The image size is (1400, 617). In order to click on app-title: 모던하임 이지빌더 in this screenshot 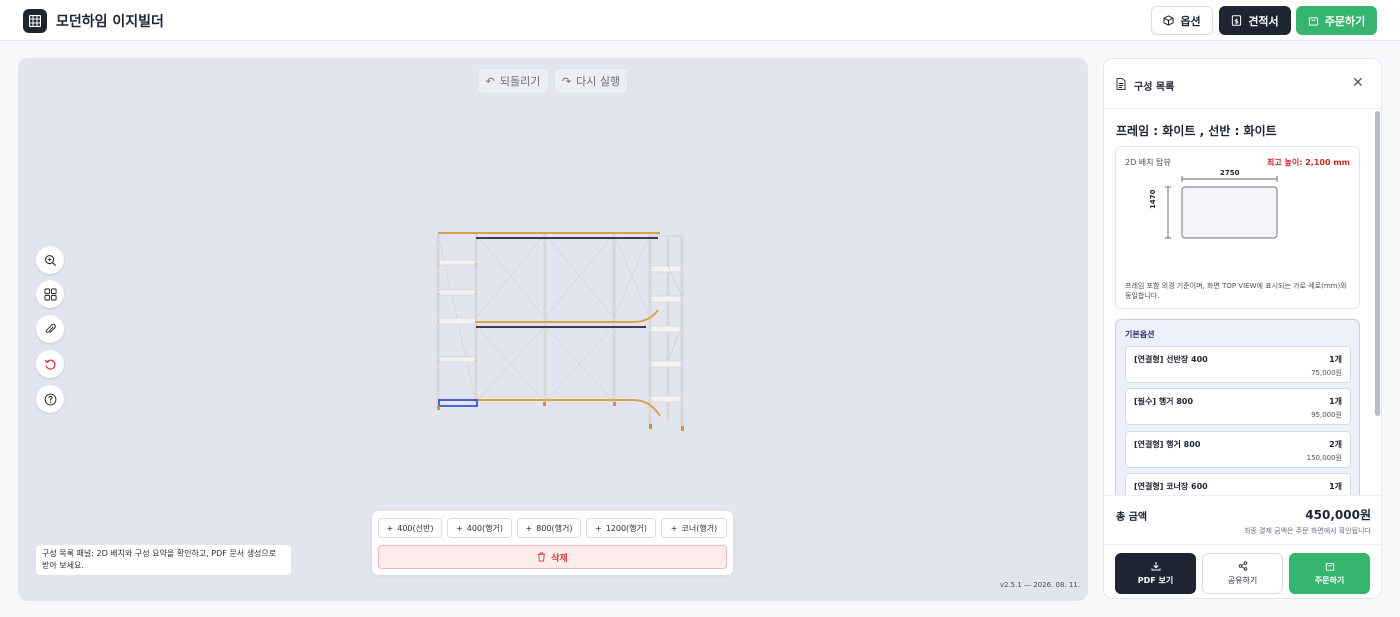, I will do `click(110, 22)`.